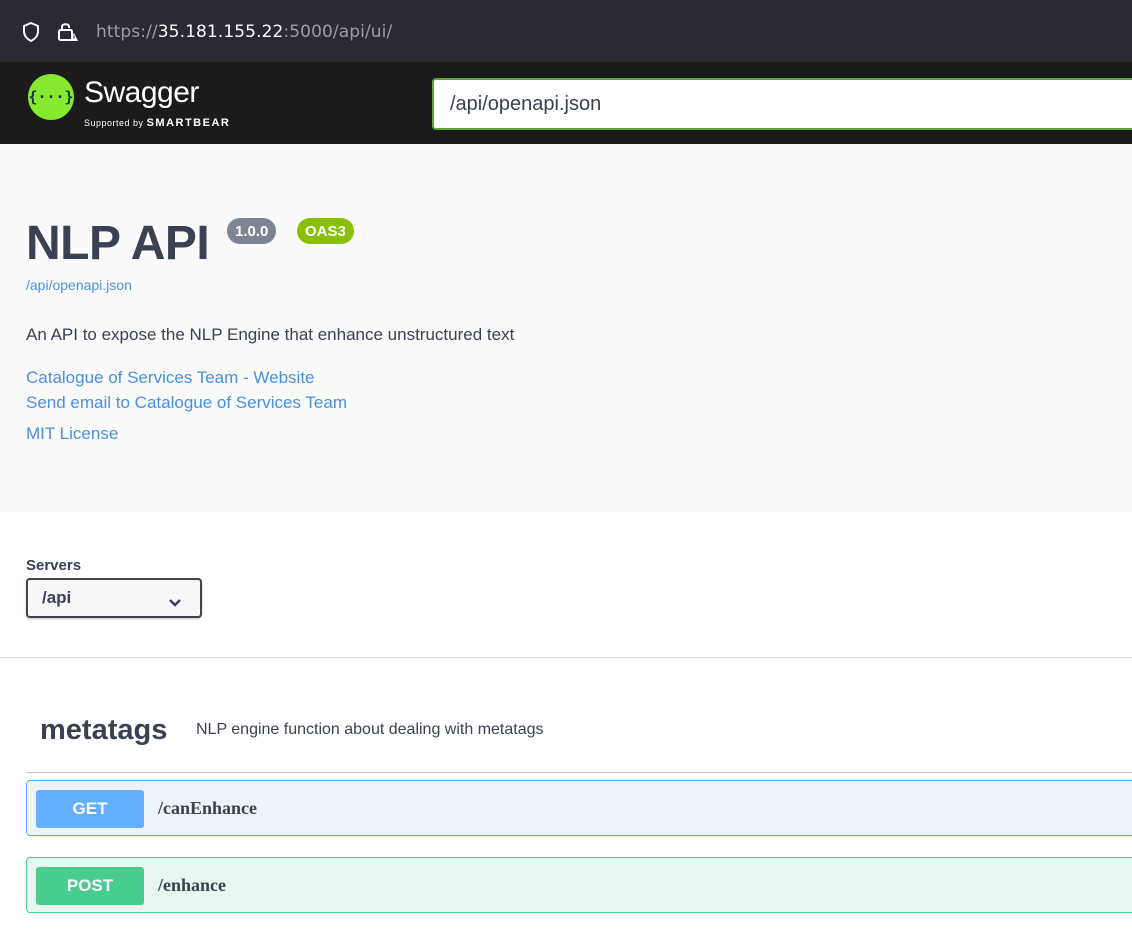  I want to click on spec-link: /api/openapi.json, so click(79, 285).